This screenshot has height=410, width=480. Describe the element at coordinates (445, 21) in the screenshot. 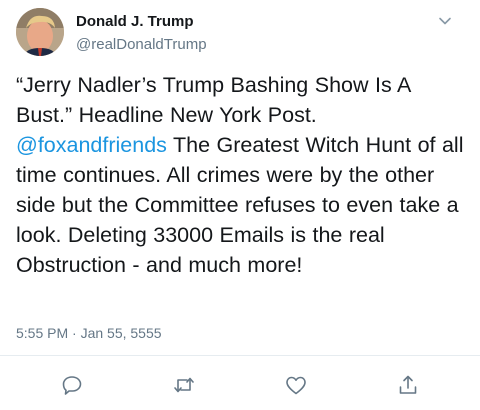

I see `chevron-down-icon` at that location.